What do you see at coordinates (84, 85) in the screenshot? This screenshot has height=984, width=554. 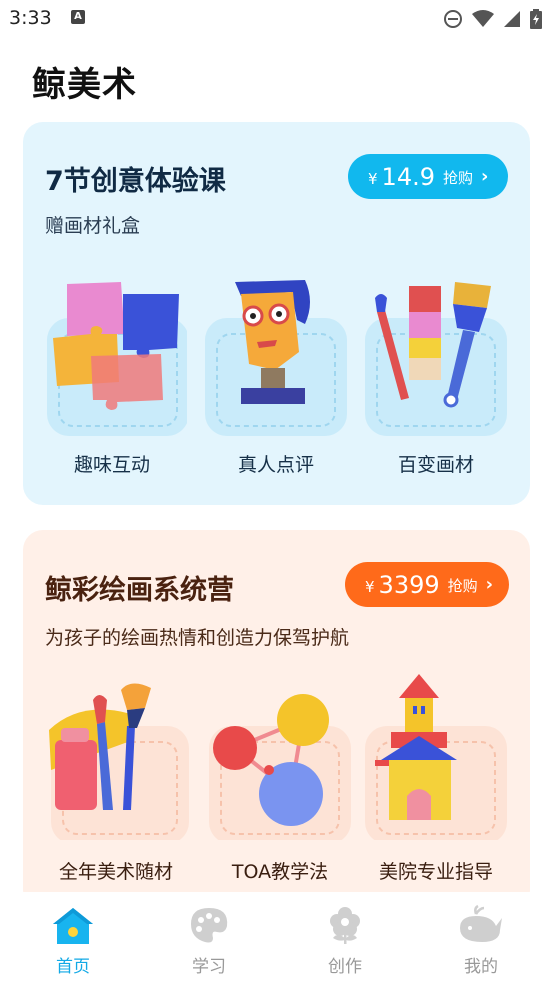 I see `page-title: 鲸美术` at bounding box center [84, 85].